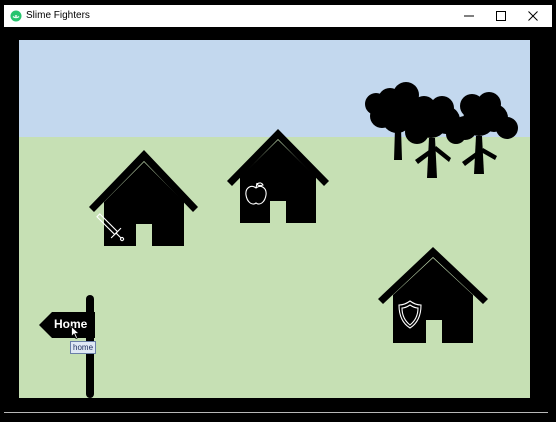 Image resolution: width=556 pixels, height=422 pixels. I want to click on minimize-icon, so click(469, 16).